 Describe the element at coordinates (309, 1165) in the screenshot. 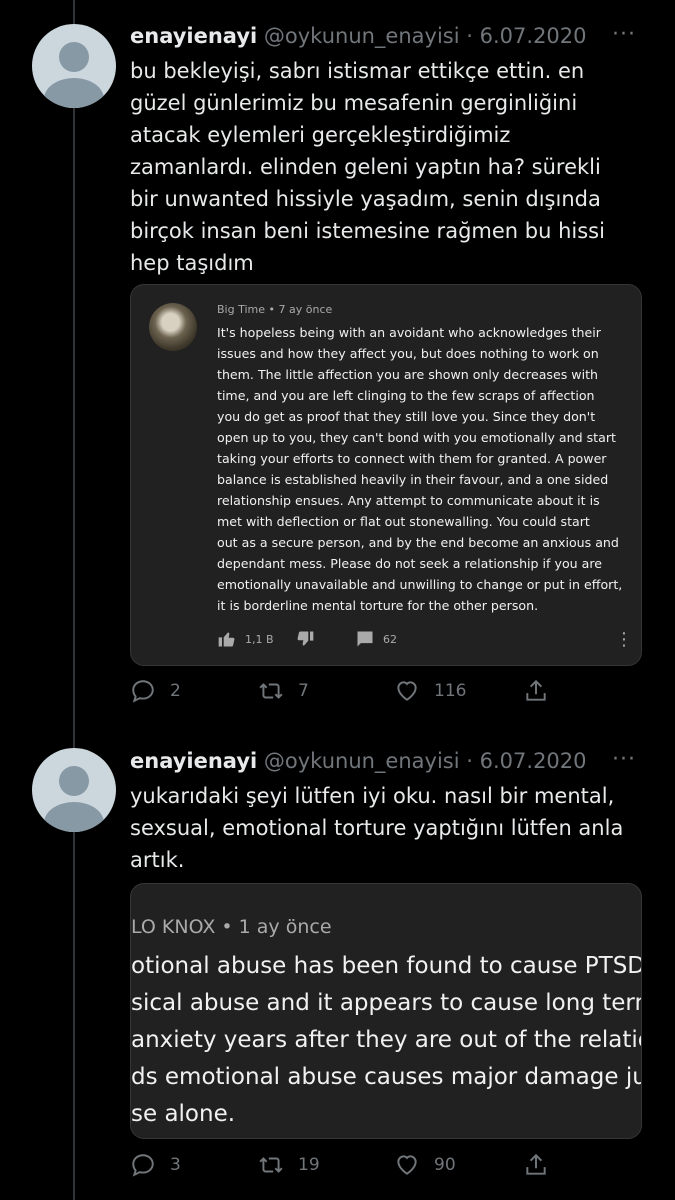

I see `retweet-count: 19` at that location.